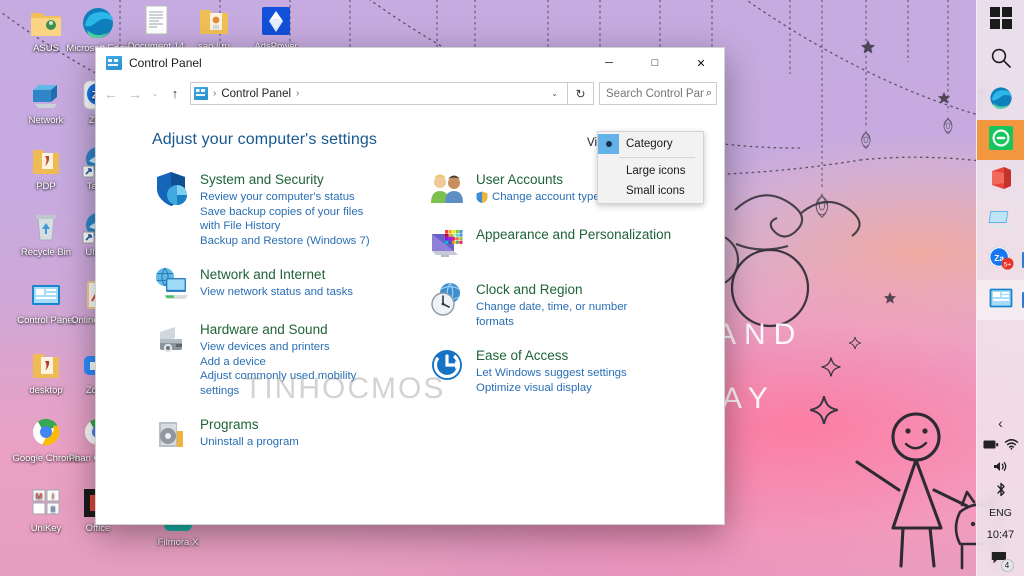  I want to click on chrome-icon, so click(46, 433).